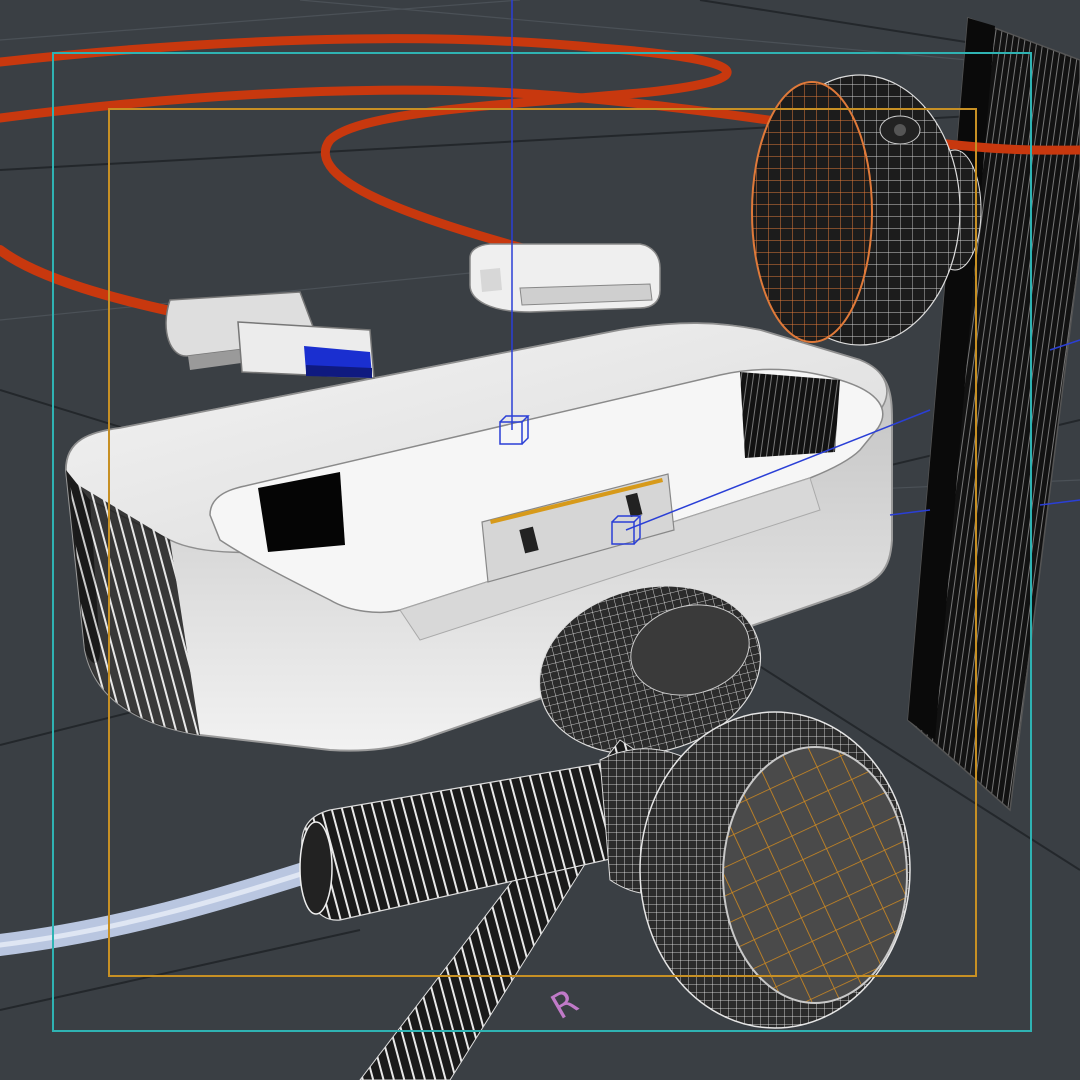 The image size is (1080, 1080). I want to click on earbud-cable, so click(165, 906).